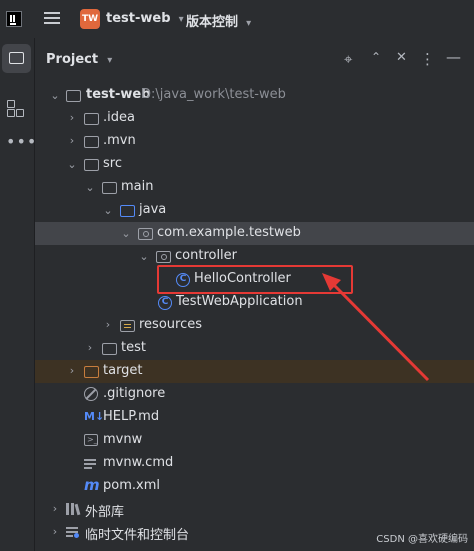 This screenshot has height=551, width=474. I want to click on watermark: CSDN @喜欢硬编码, so click(422, 539).